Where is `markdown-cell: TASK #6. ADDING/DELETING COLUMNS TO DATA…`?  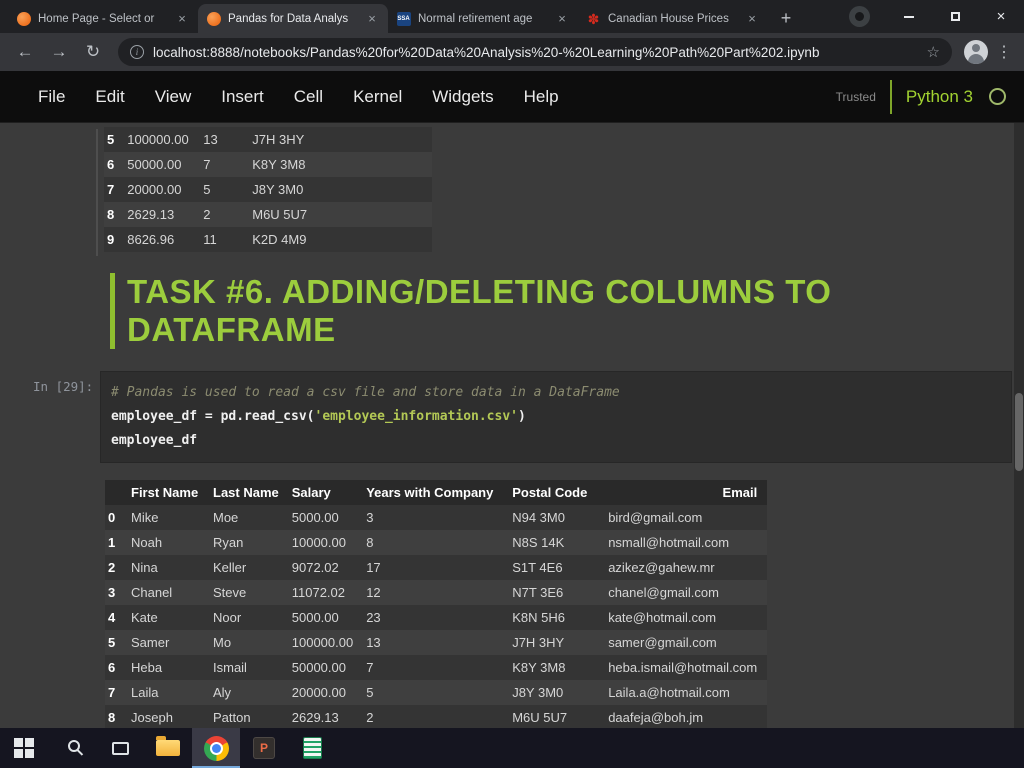 markdown-cell: TASK #6. ADDING/DELETING COLUMNS TO DATA… is located at coordinates (491, 311).